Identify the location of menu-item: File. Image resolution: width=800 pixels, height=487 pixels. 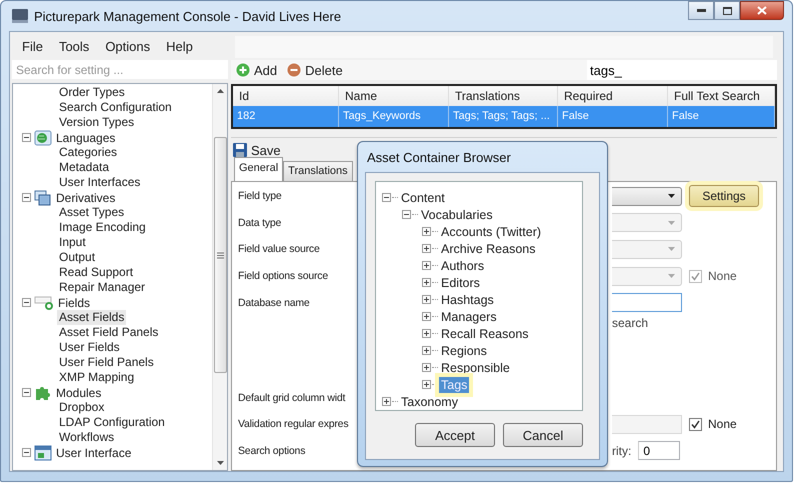
(32, 46).